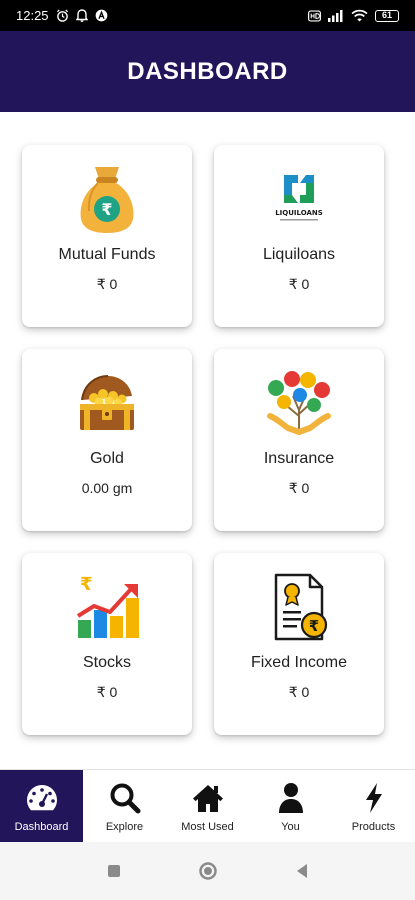 The height and width of the screenshot is (900, 415). What do you see at coordinates (208, 798) in the screenshot?
I see `home-icon` at bounding box center [208, 798].